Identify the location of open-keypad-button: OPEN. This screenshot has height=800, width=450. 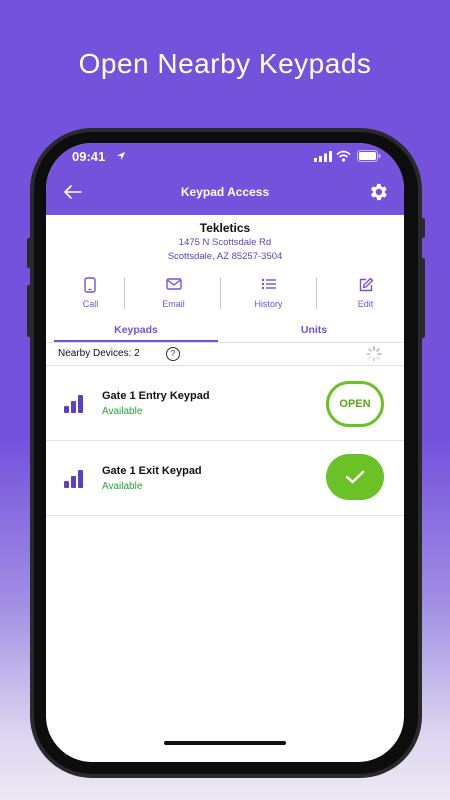
(355, 404).